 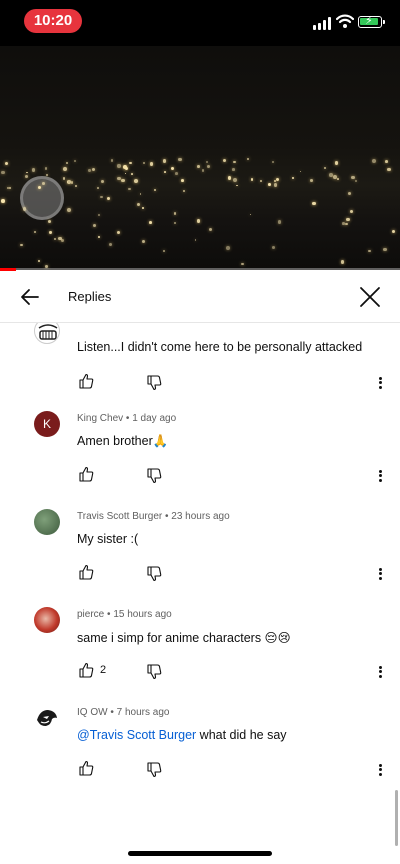 I want to click on close-icon, so click(x=370, y=297).